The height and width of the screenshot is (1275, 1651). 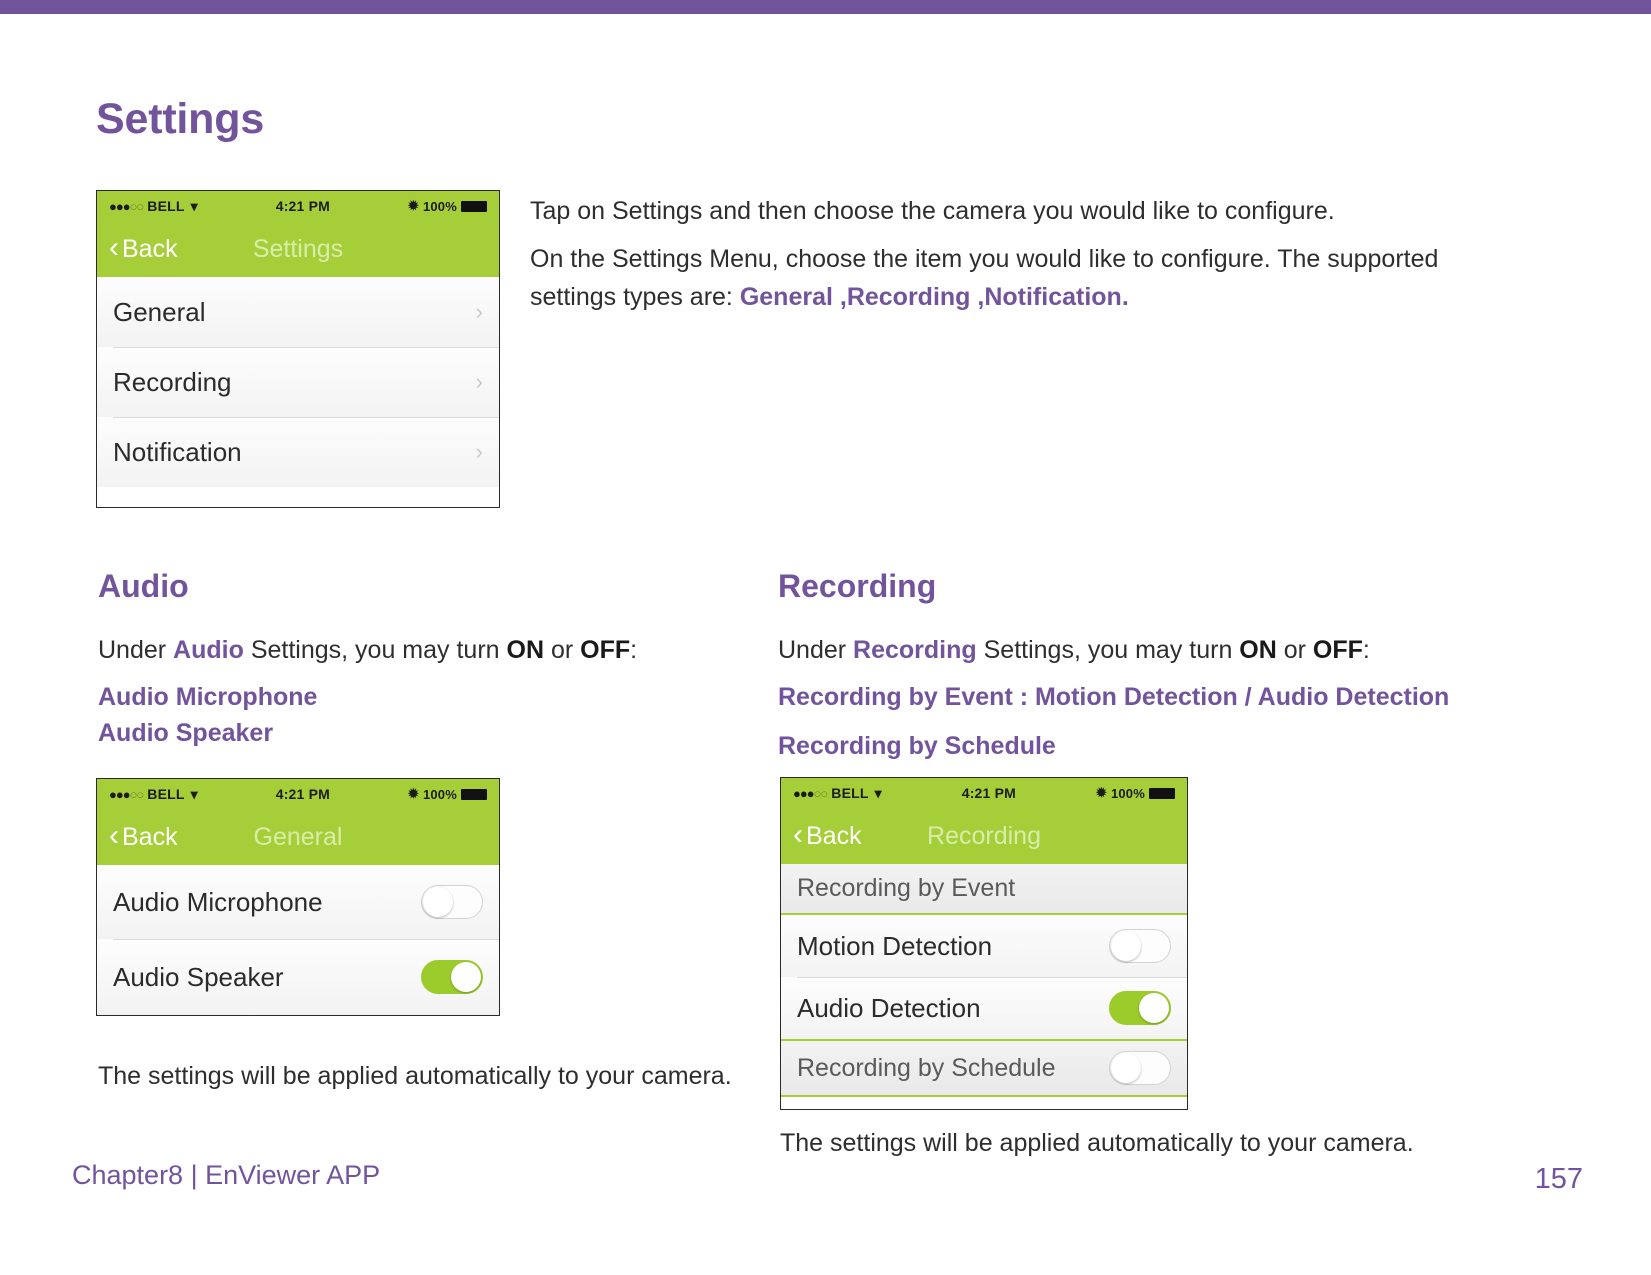 What do you see at coordinates (984, 836) in the screenshot?
I see `navigation-bar: ‹ Back Recording` at bounding box center [984, 836].